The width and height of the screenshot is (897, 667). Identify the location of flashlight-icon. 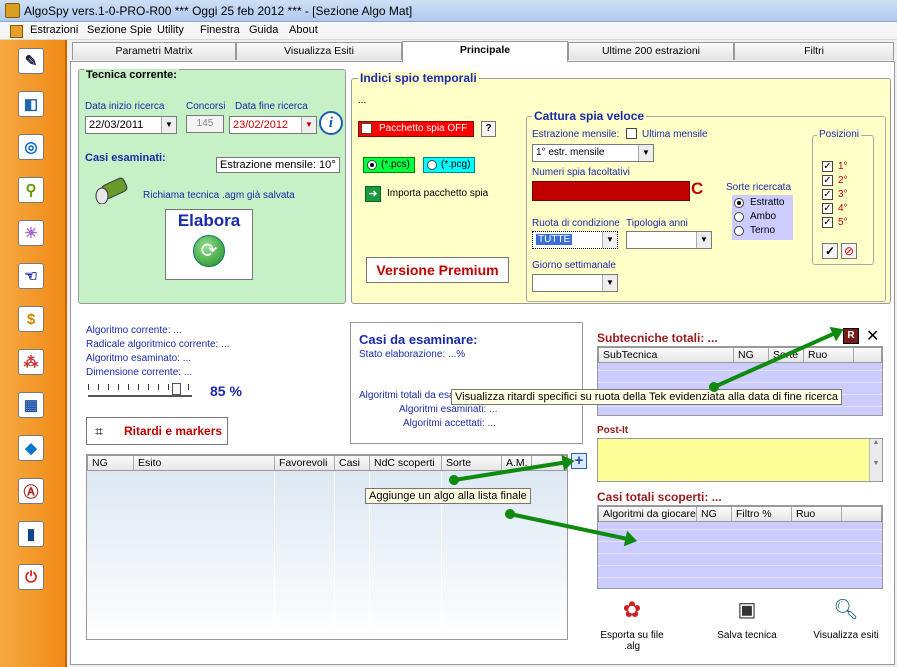
(113, 190).